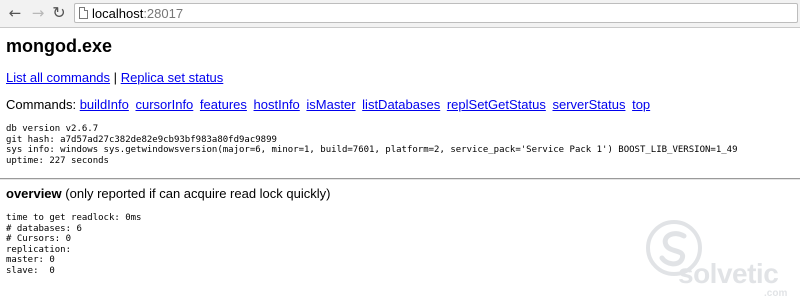 The height and width of the screenshot is (303, 800). I want to click on reload-button: ↻, so click(59, 13).